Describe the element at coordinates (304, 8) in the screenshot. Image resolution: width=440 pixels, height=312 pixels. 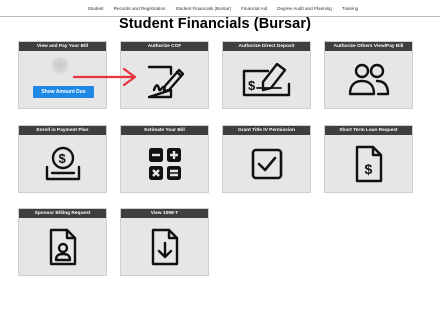
I see `nav-item-degree-audit: Degree Audit and Planning` at that location.